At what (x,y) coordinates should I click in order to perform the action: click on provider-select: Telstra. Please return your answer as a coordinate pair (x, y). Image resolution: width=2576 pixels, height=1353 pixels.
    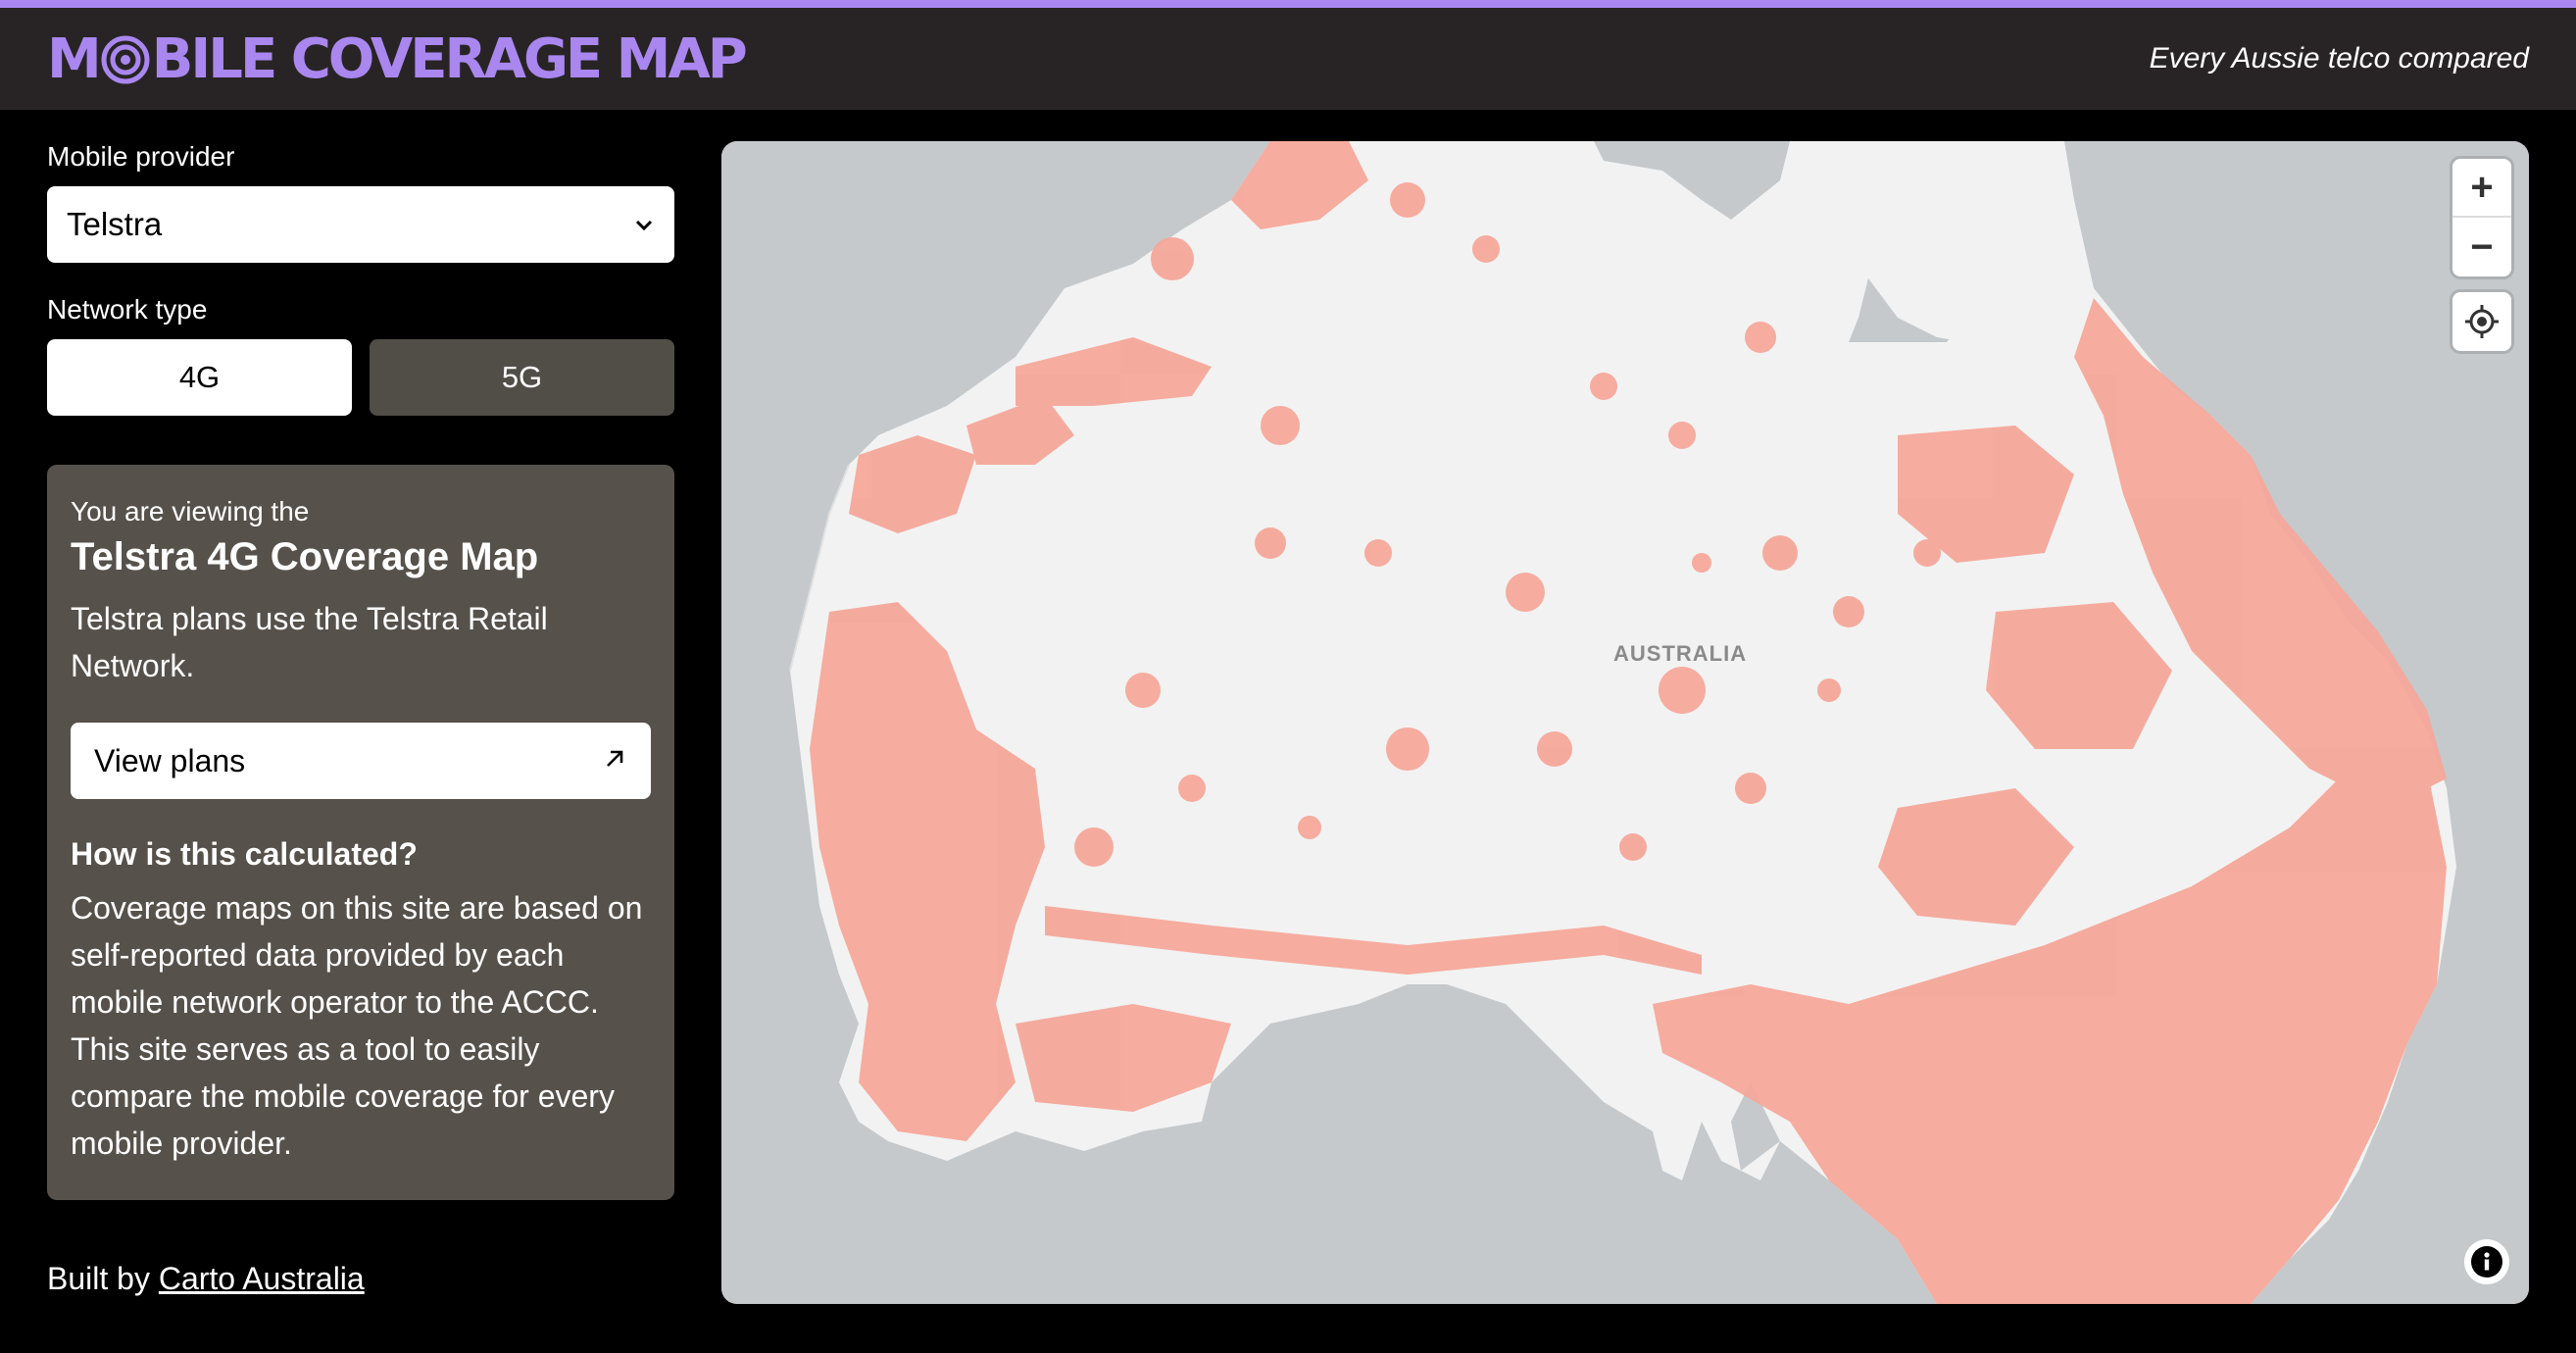
    Looking at the image, I should click on (360, 225).